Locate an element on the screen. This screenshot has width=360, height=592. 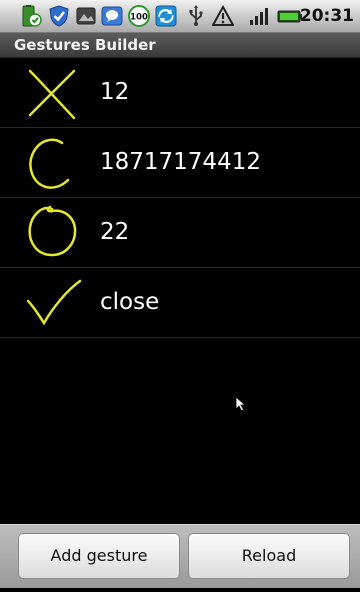
signal-bars-icon is located at coordinates (259, 16).